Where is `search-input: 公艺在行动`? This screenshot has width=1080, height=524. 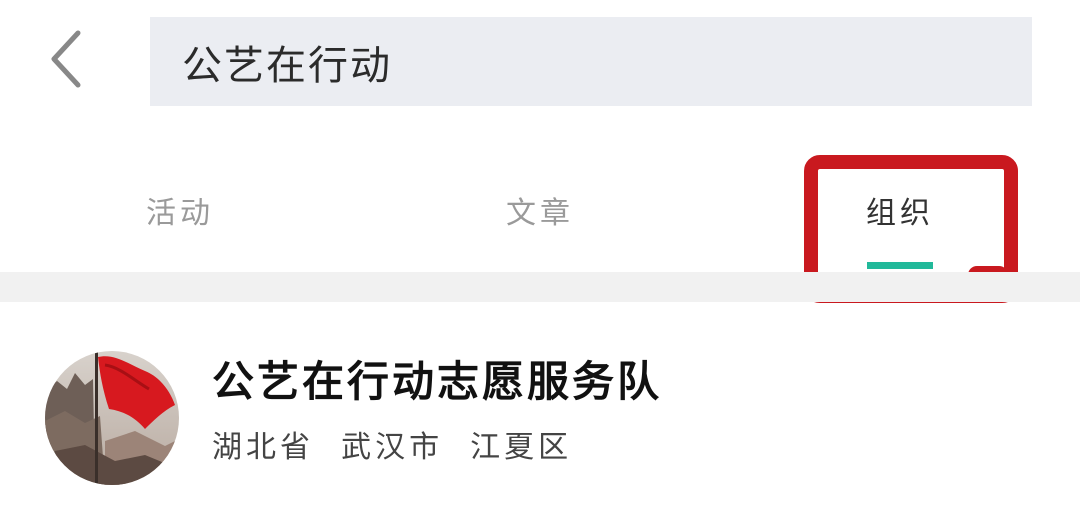 search-input: 公艺在行动 is located at coordinates (591, 61).